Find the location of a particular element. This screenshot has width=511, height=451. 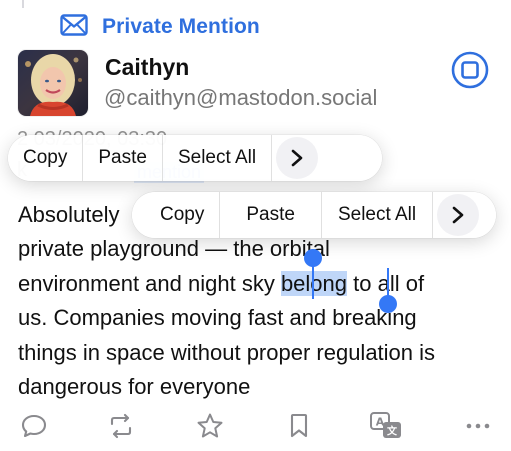

square-circle-icon is located at coordinates (470, 70).